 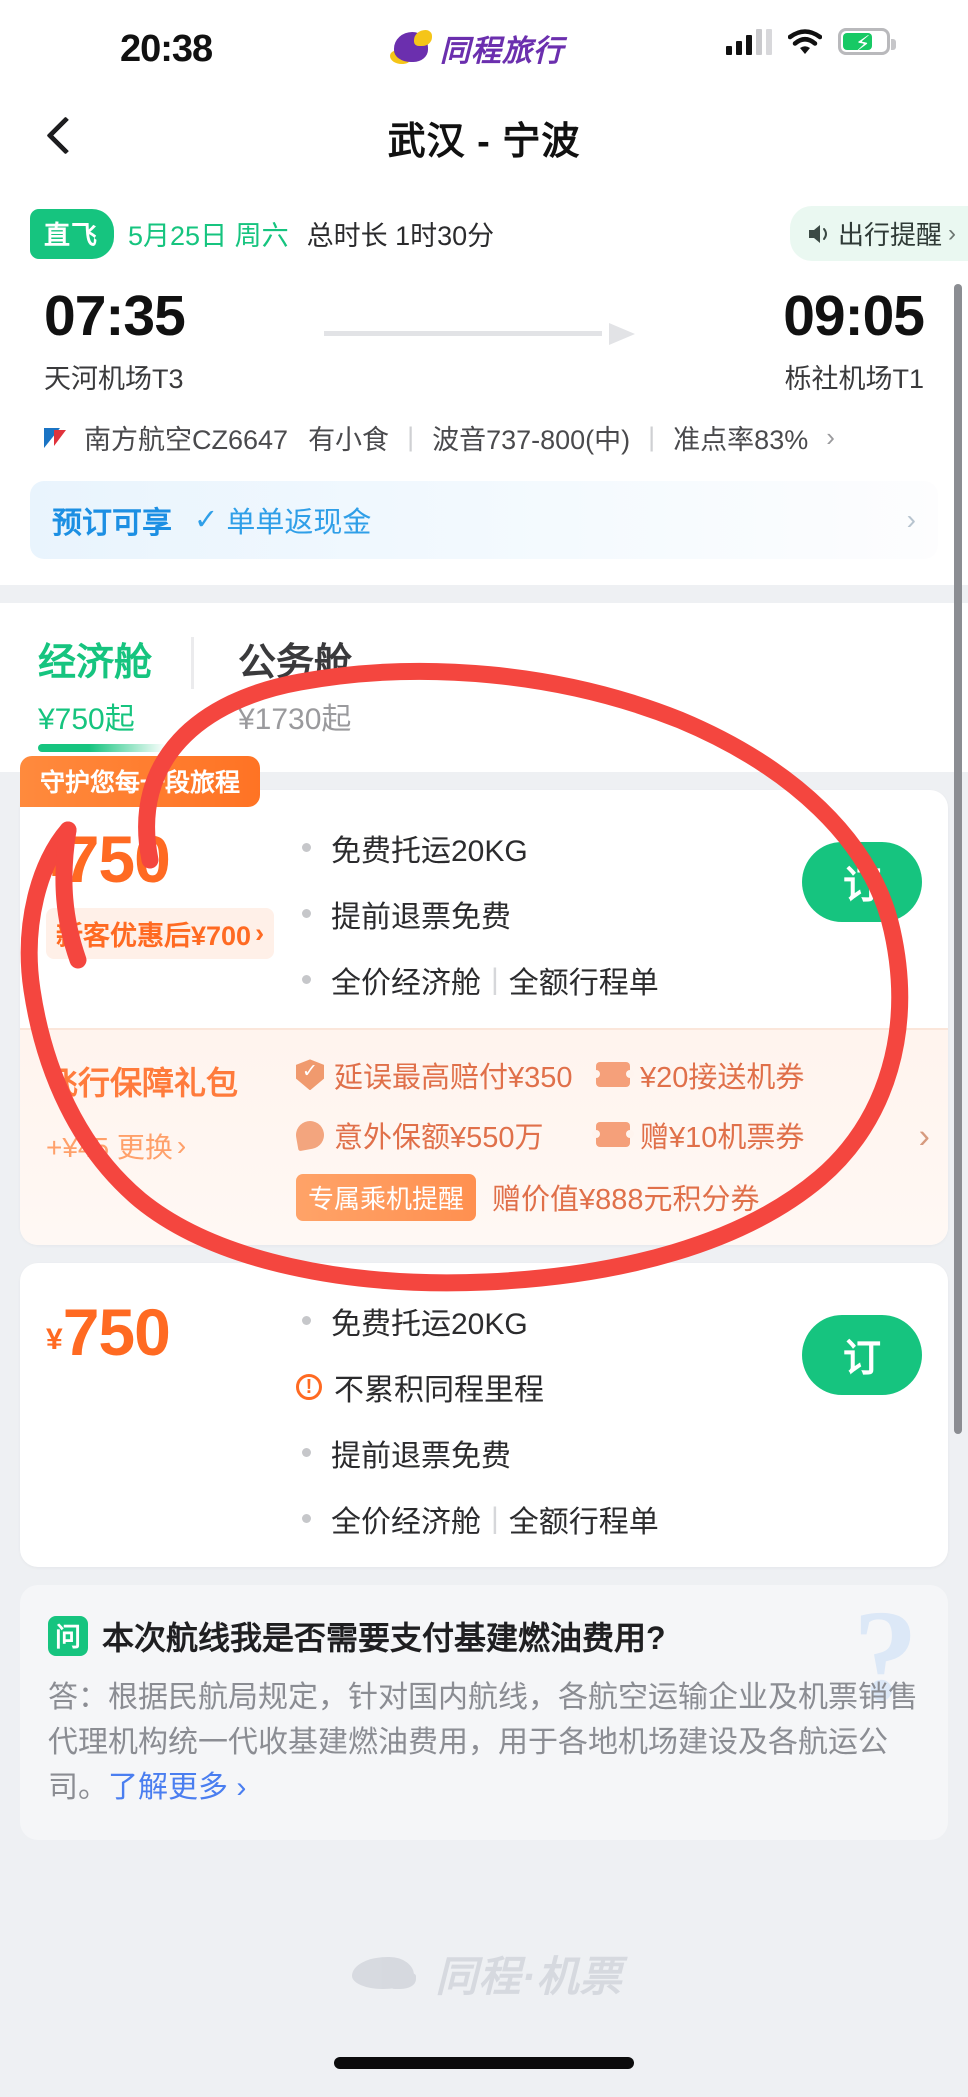 I want to click on faq-question-row: 问 本次航线我是否需要支付基建燃油费用?, so click(x=484, y=1636).